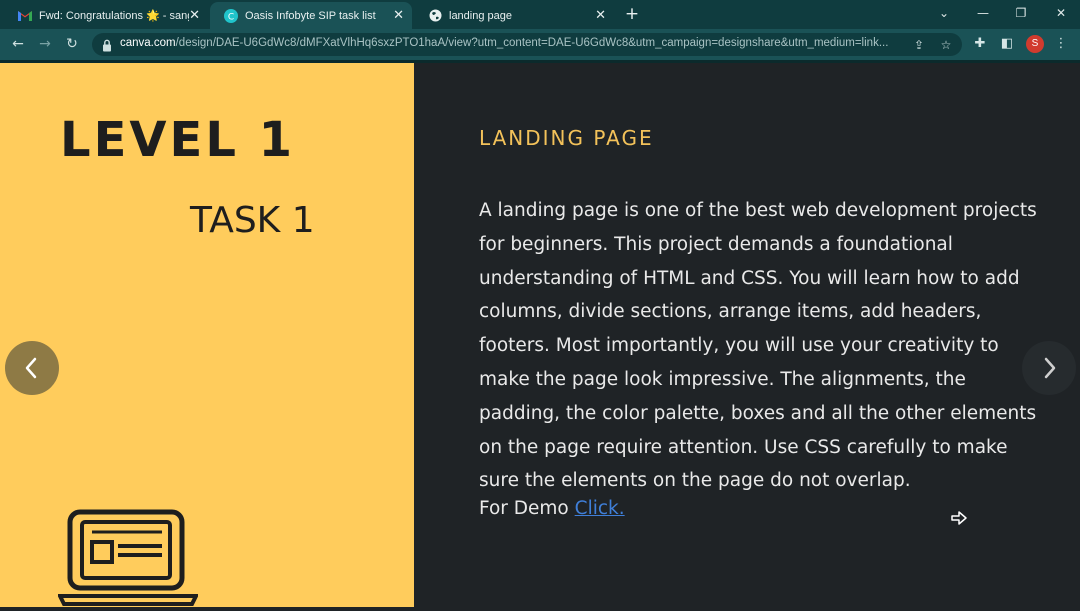  Describe the element at coordinates (1007, 44) in the screenshot. I see `side-panel-icon: ◧` at that location.